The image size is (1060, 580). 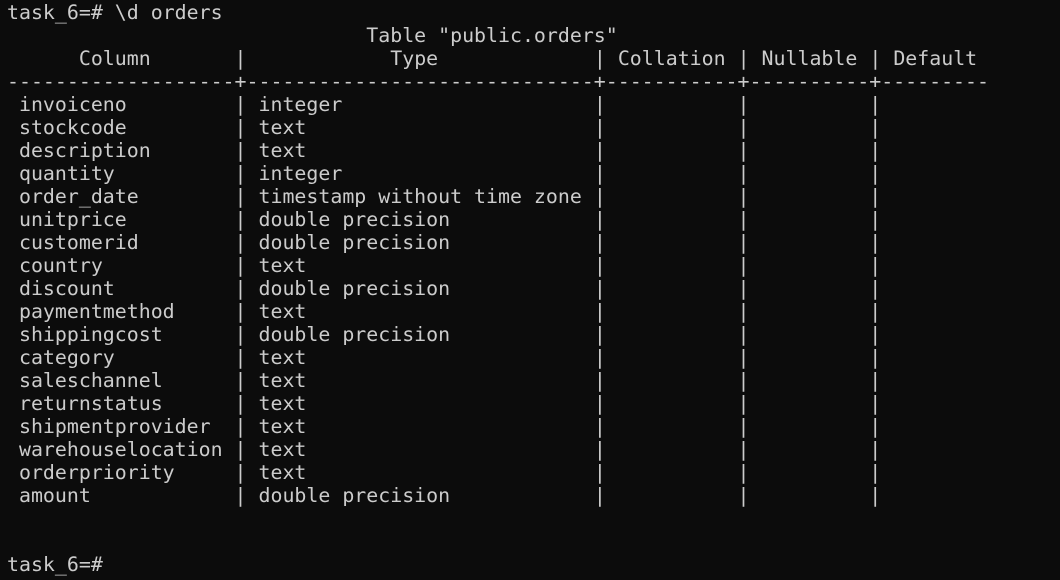 I want to click on table-title-text: Table "public.orders", so click(x=492, y=35).